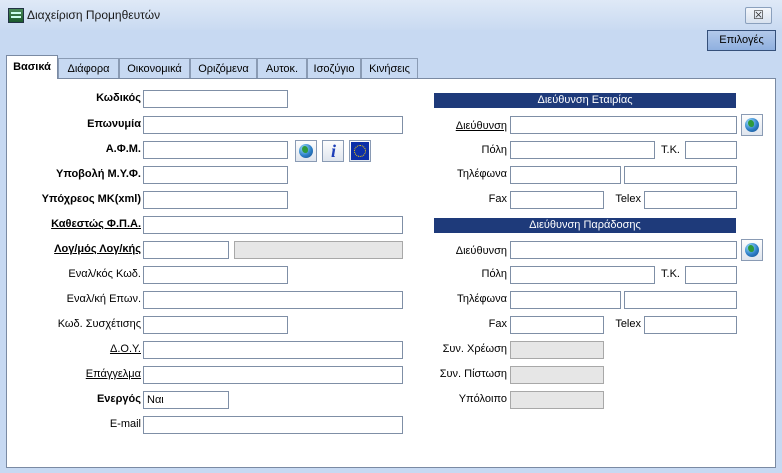 Image resolution: width=782 pixels, height=473 pixels. I want to click on vat-status-input, so click(273, 225).